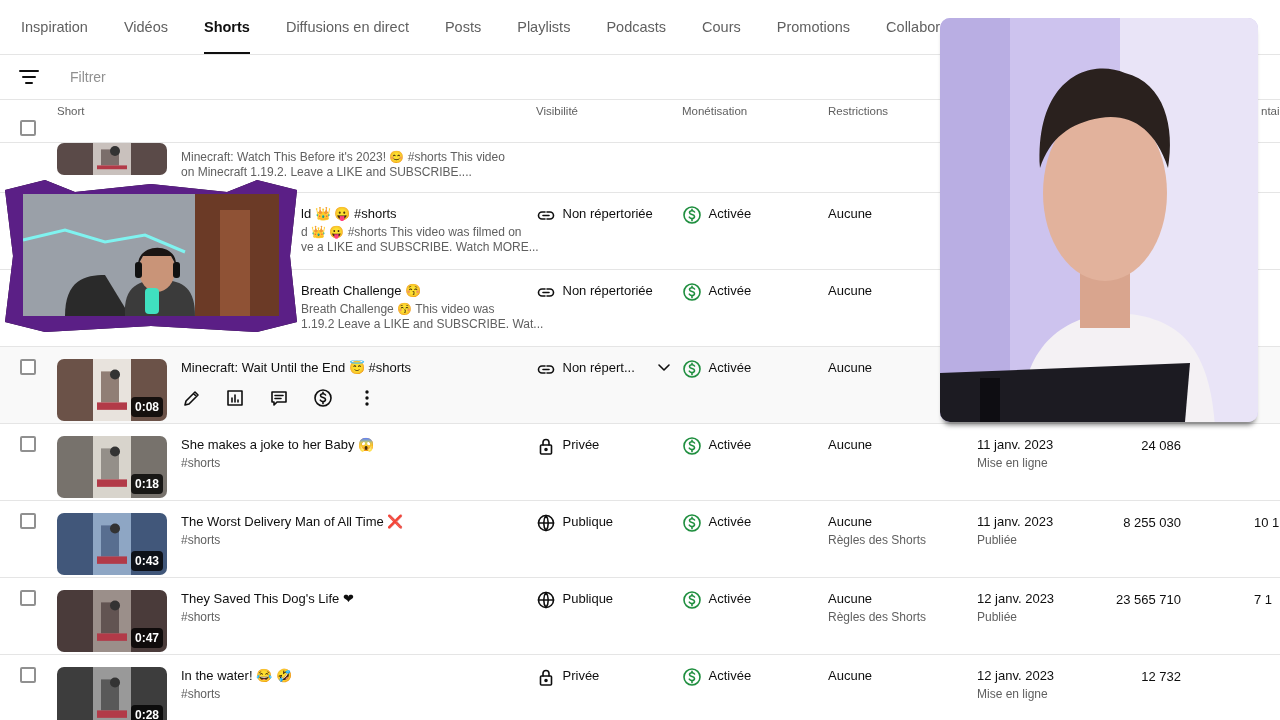 The image size is (1280, 720). Describe the element at coordinates (349, 213) in the screenshot. I see `video-title: ld 👑 😛 #shorts` at that location.